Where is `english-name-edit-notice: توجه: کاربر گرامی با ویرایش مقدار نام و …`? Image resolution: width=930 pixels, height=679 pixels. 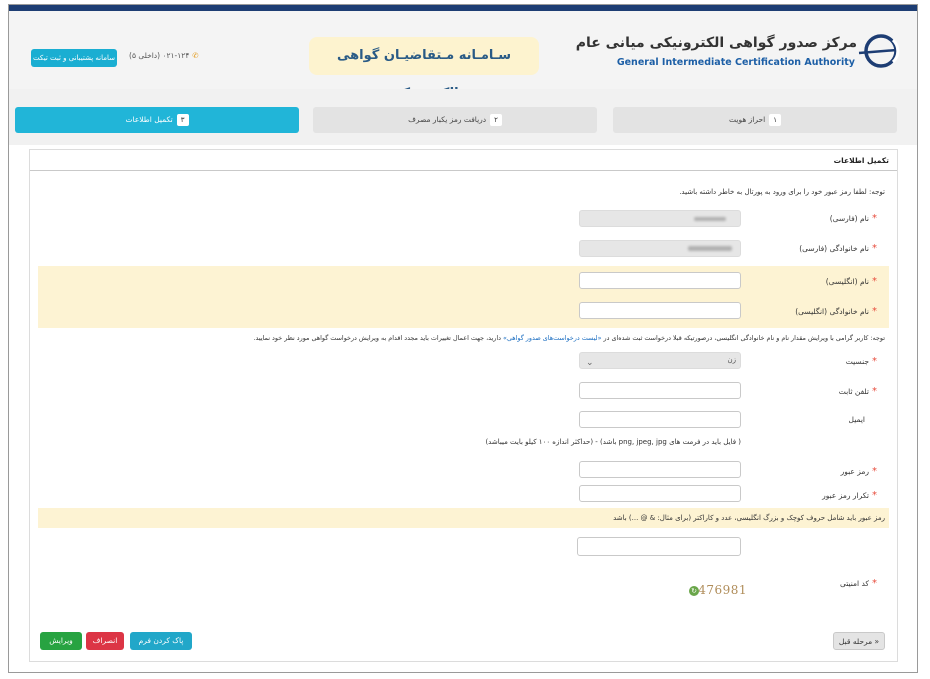
english-name-edit-notice: توجه: کاربر گرامی با ویرایش مقدار نام و … is located at coordinates (569, 338).